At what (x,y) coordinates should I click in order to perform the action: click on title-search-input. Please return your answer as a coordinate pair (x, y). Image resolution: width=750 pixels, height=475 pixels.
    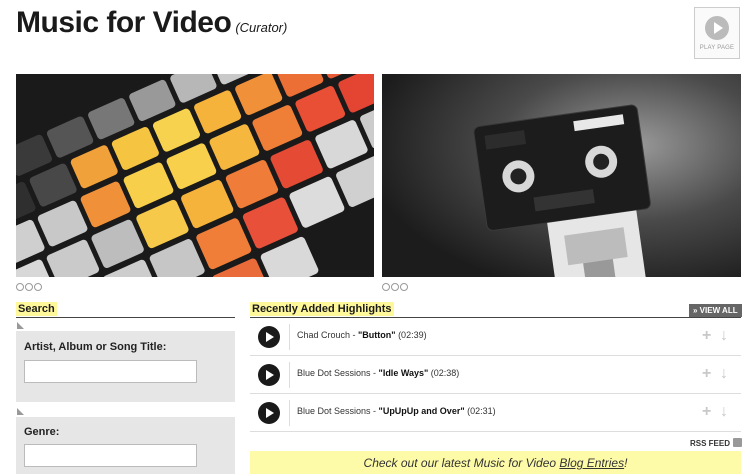
    Looking at the image, I should click on (110, 371).